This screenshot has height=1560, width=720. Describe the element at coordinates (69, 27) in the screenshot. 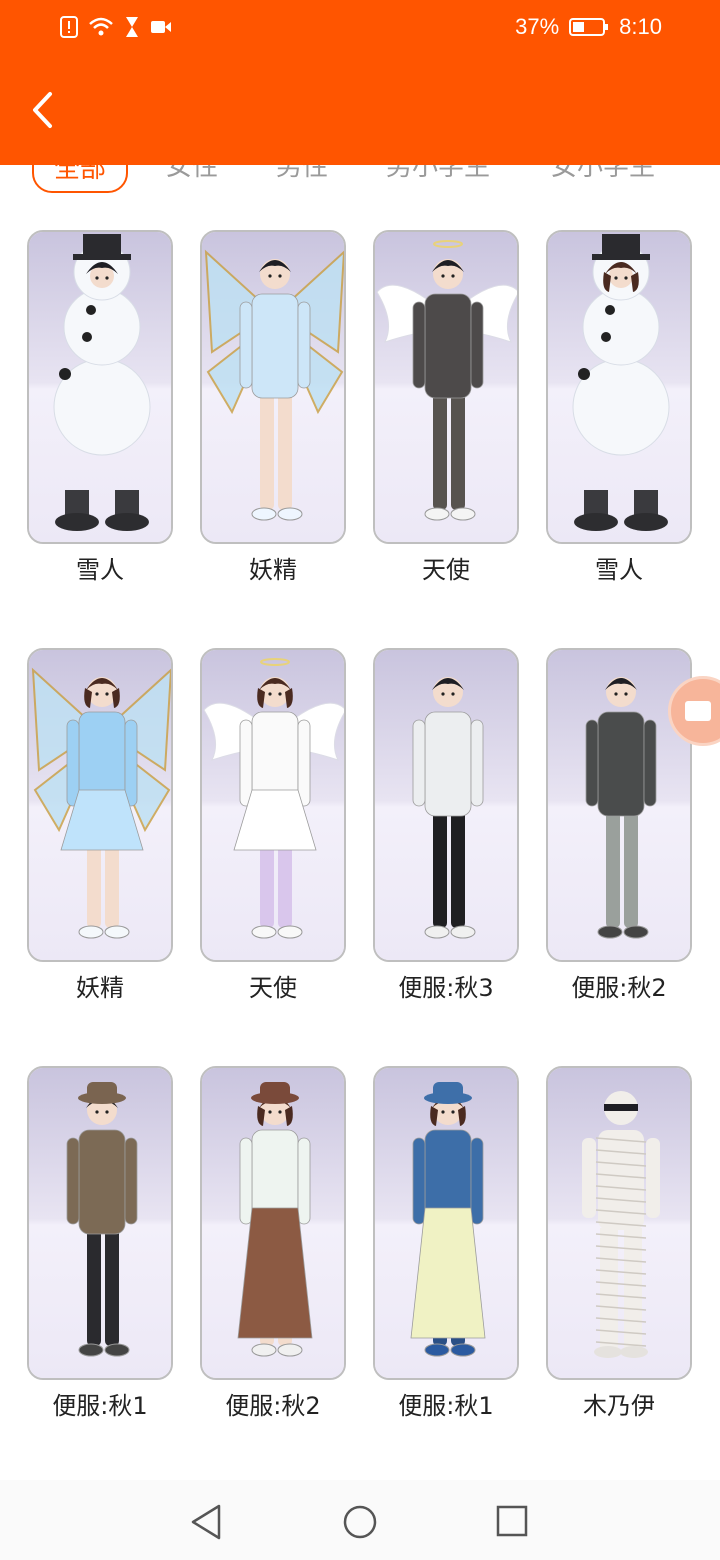

I see `alert-icon` at that location.